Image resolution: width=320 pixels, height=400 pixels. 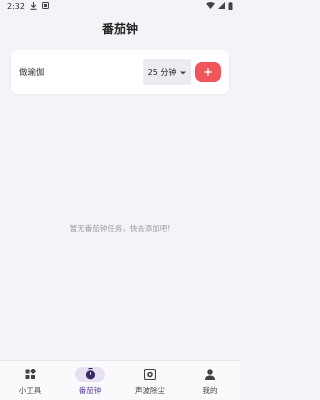 What do you see at coordinates (210, 375) in the screenshot?
I see `person-icon` at bounding box center [210, 375].